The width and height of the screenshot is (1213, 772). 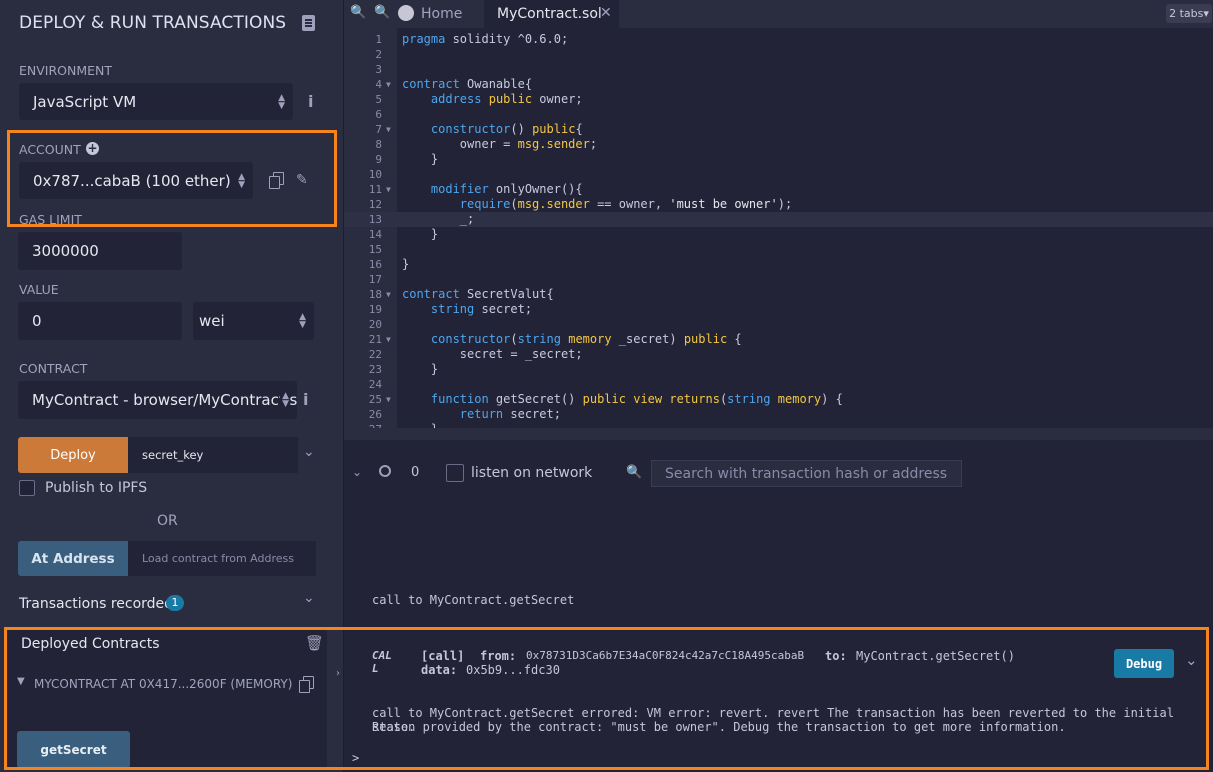 What do you see at coordinates (778, 434) in the screenshot?
I see `editor-scrollbar` at bounding box center [778, 434].